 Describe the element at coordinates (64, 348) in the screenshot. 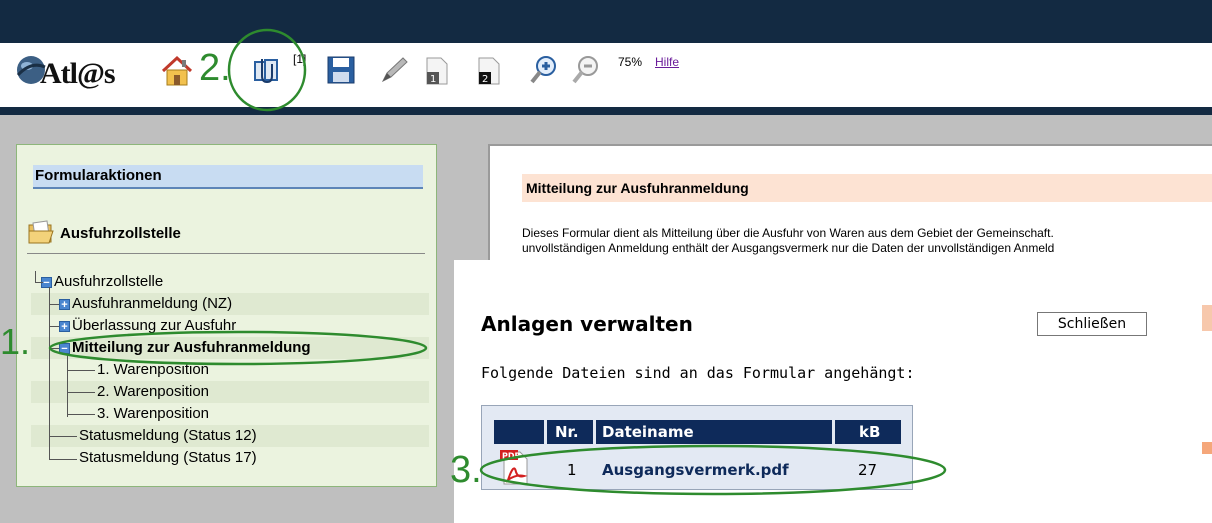

I see `collapse-icon: −` at that location.